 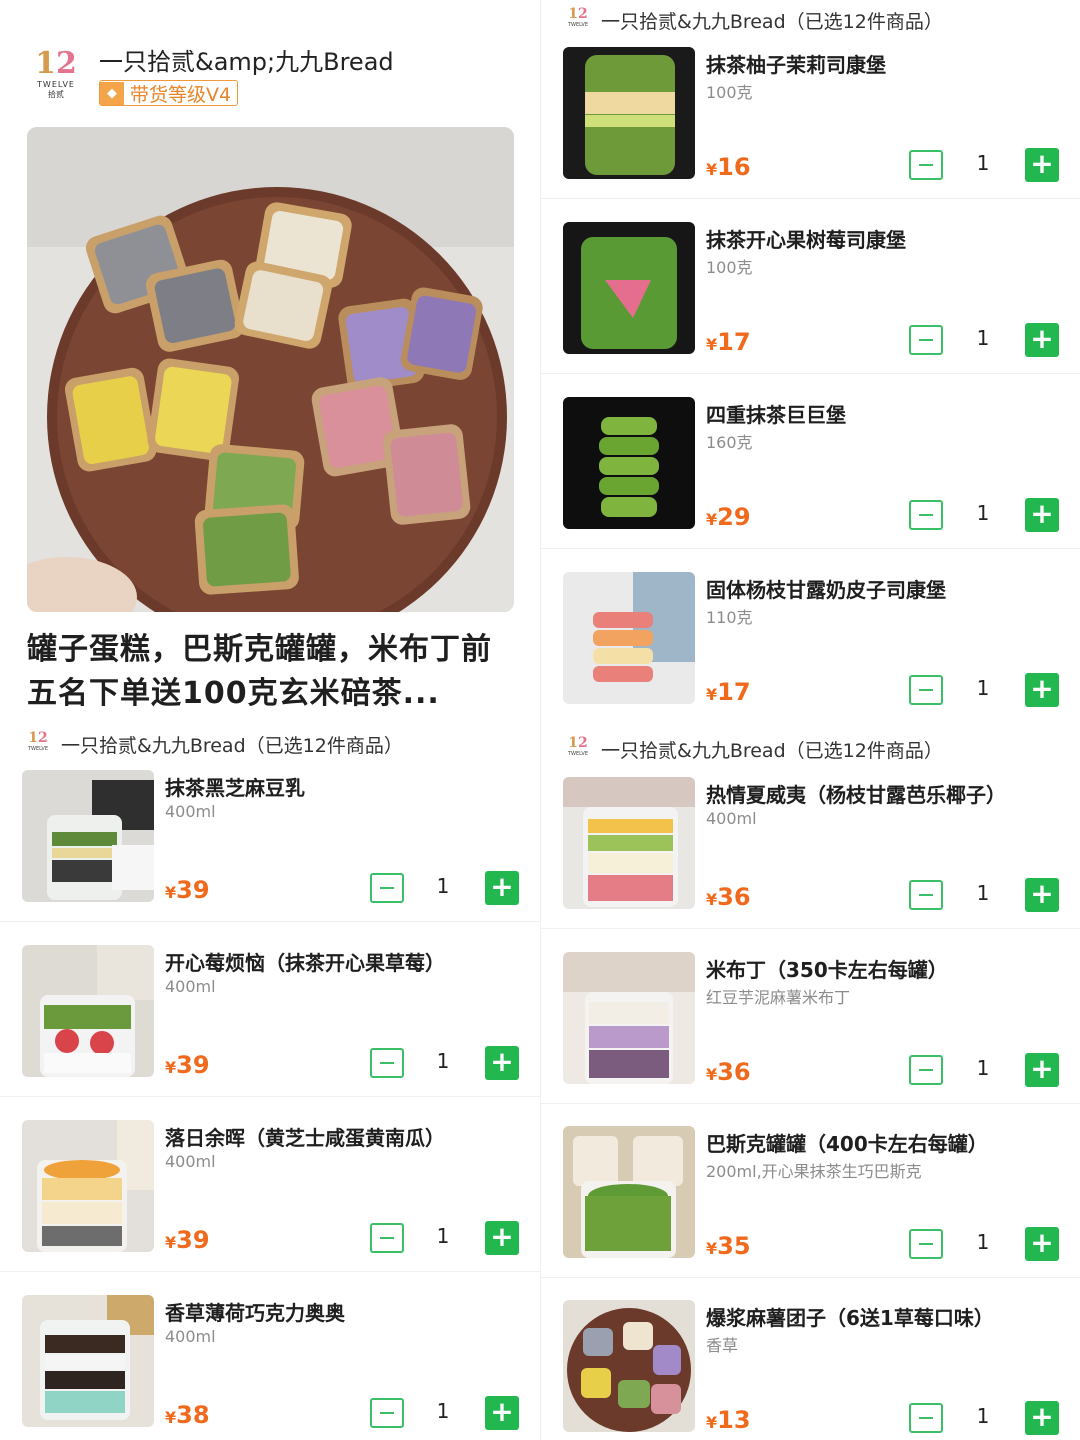 I want to click on product-item: 巴斯克罐罐（400卡左右每罐） 200ml,开心果抹茶生巧巴斯克 ¥35 1 +, so click(x=810, y=1213).